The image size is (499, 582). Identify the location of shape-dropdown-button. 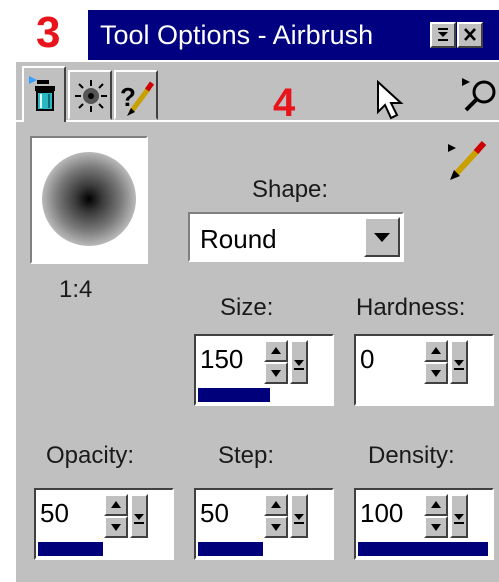
(382, 237).